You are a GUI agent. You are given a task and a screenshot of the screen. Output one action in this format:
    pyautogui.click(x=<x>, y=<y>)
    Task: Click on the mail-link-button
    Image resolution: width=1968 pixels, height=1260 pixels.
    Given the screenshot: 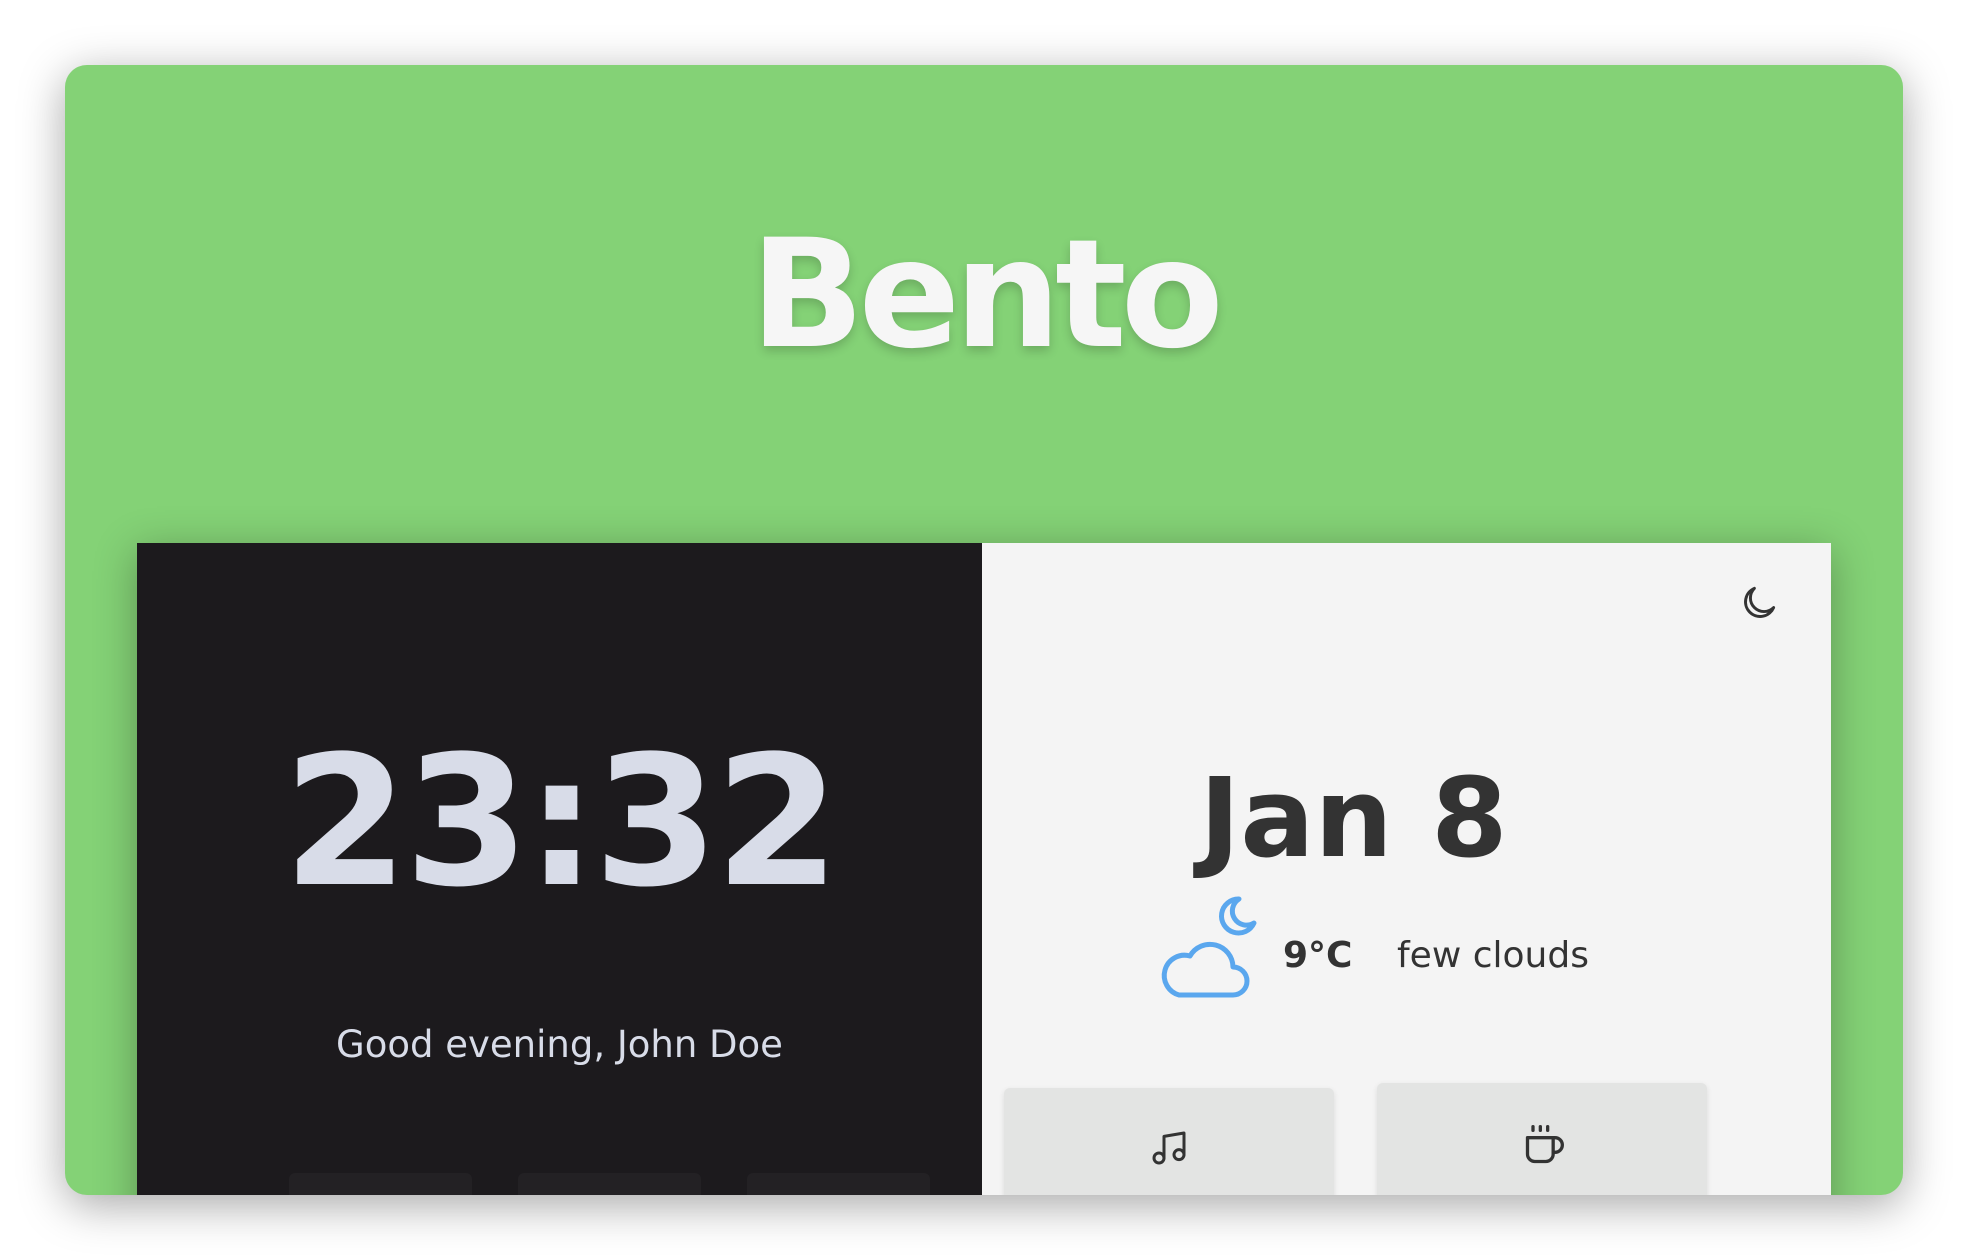 What is the action you would take?
    pyautogui.click(x=609, y=1184)
    